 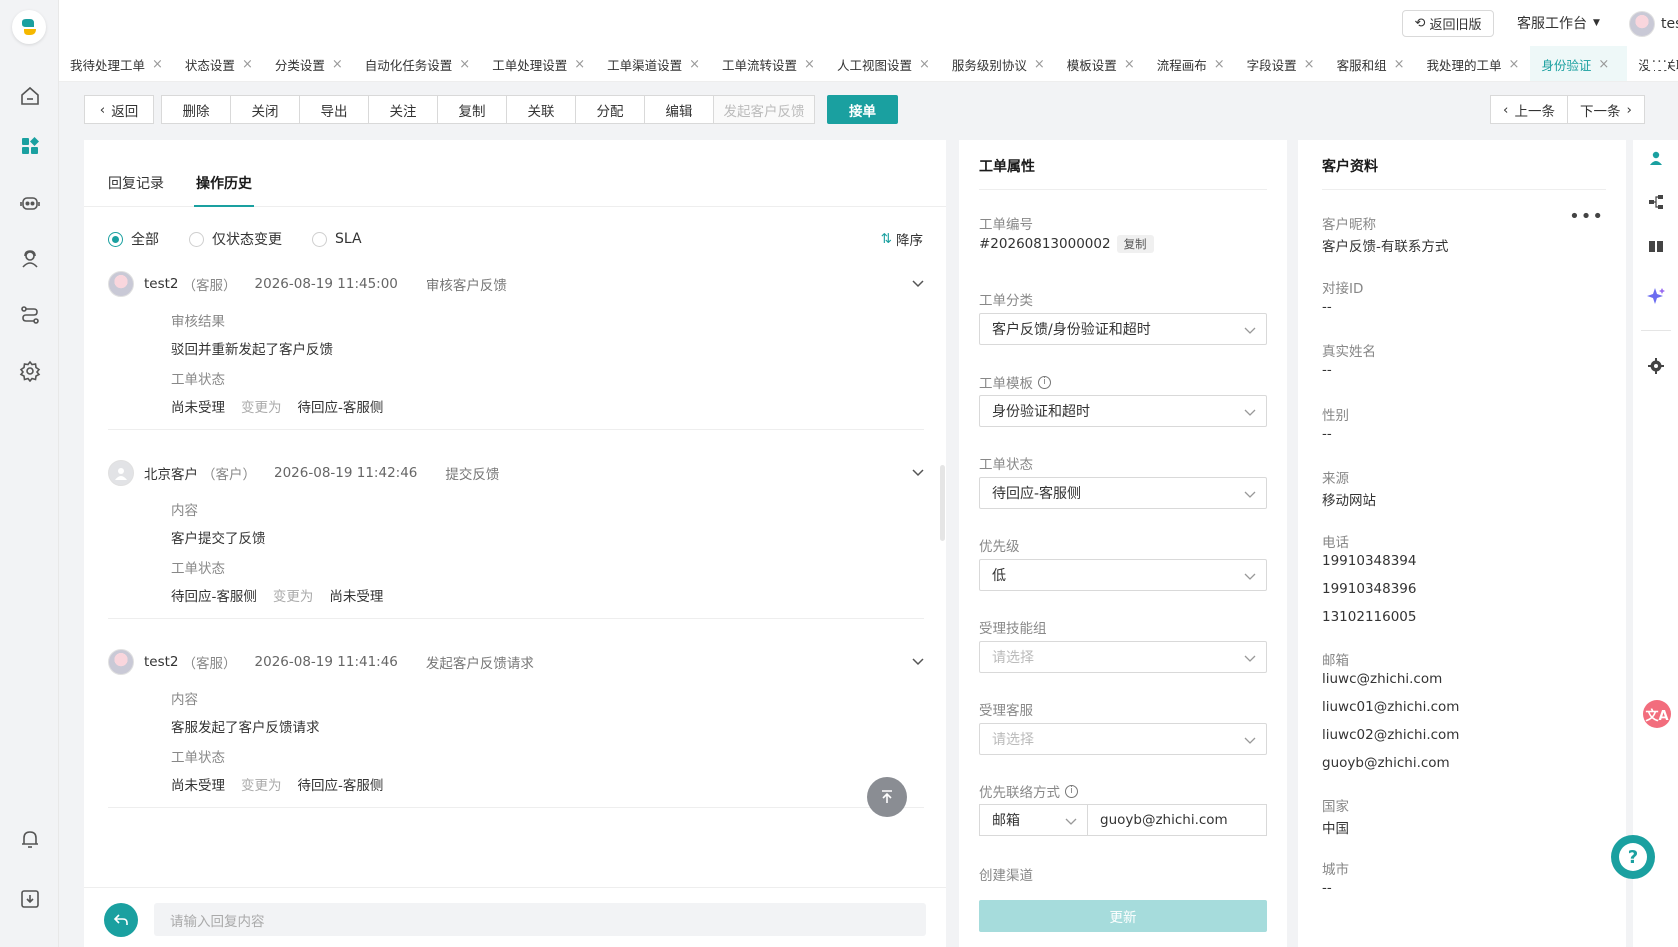 I want to click on tab-item: 流程画布 ×, so click(x=1191, y=63).